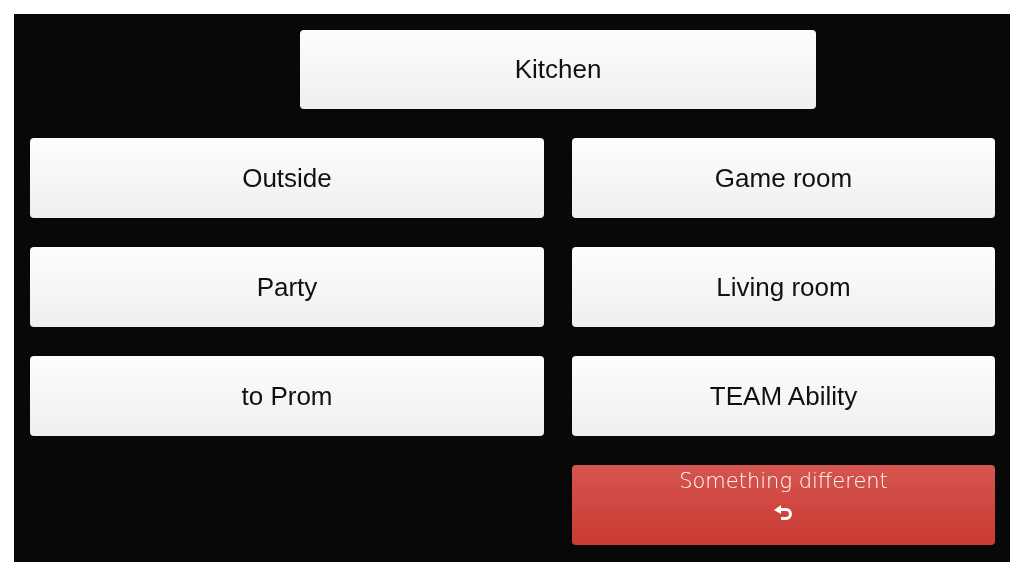 The height and width of the screenshot is (576, 1024). Describe the element at coordinates (287, 287) in the screenshot. I see `room-button: Party` at that location.